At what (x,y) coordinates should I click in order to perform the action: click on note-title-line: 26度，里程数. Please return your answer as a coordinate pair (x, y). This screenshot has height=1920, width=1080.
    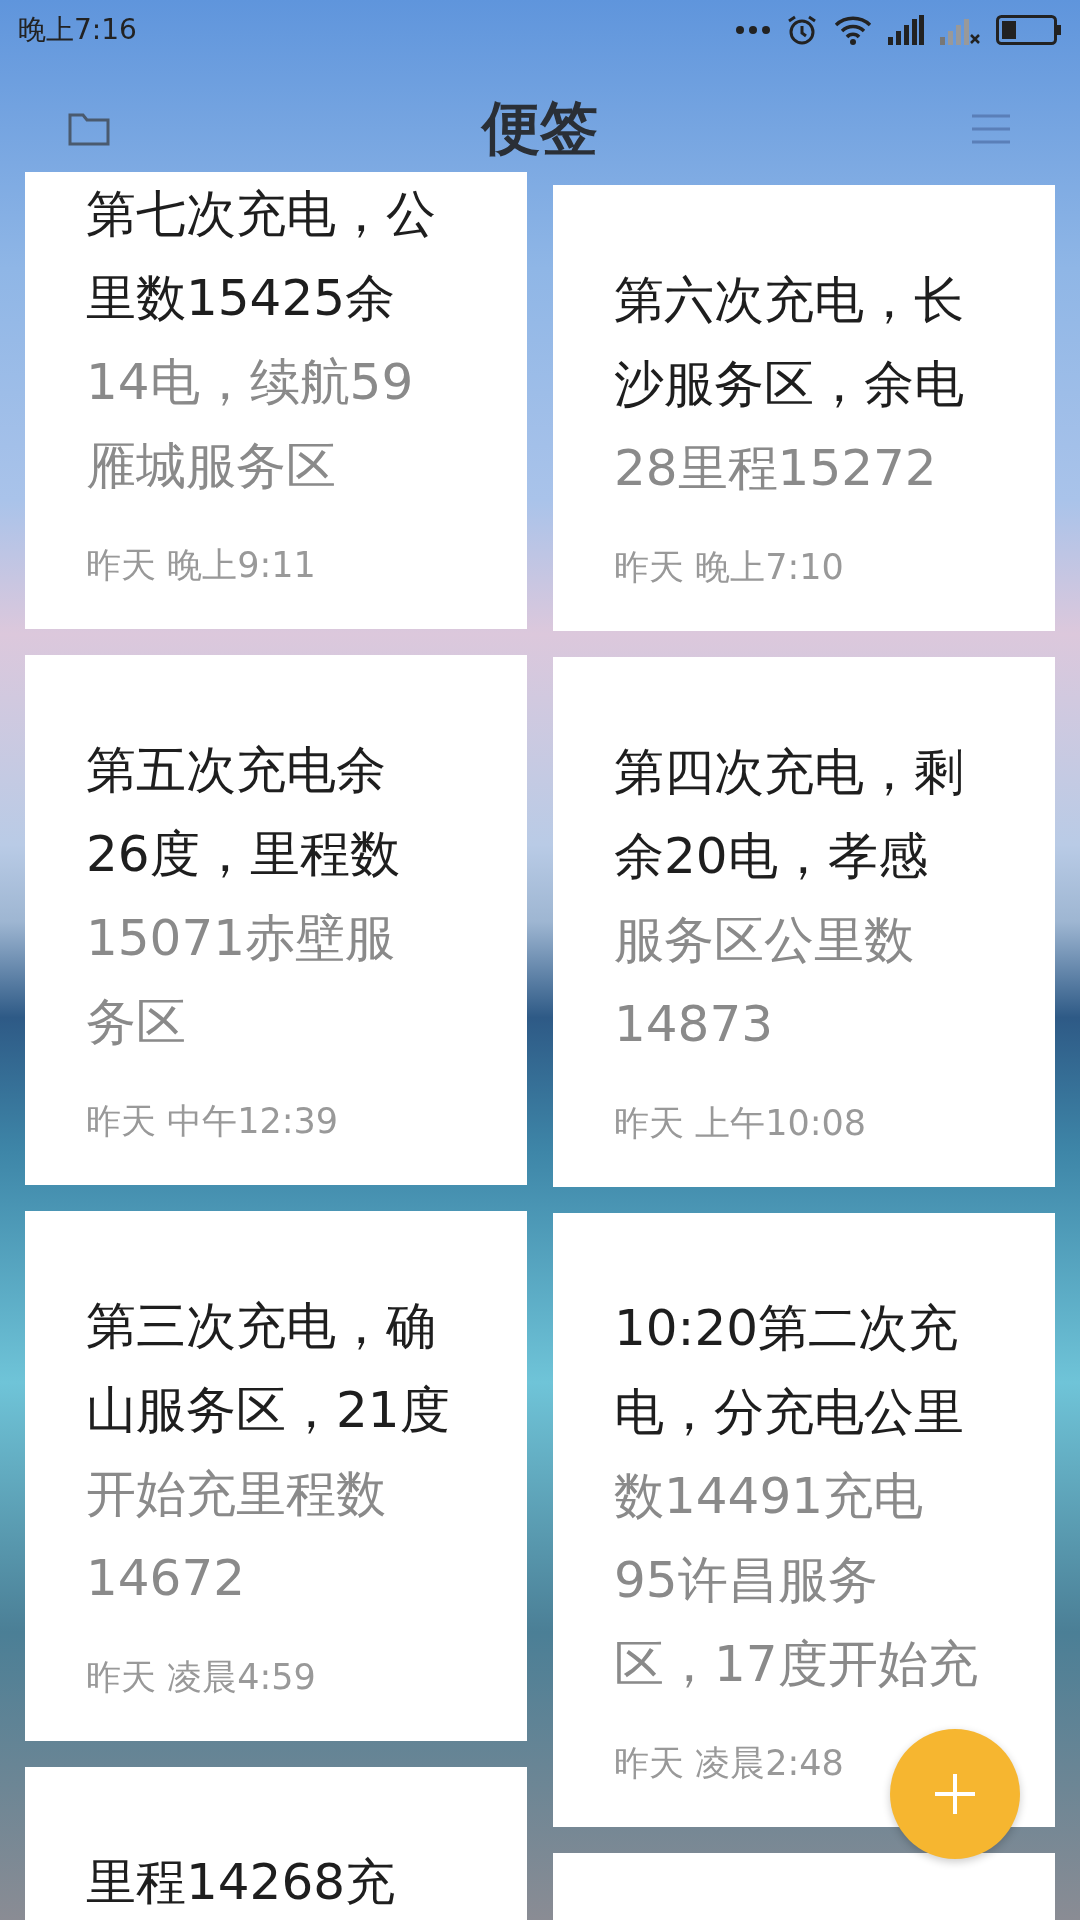
    Looking at the image, I should click on (243, 854).